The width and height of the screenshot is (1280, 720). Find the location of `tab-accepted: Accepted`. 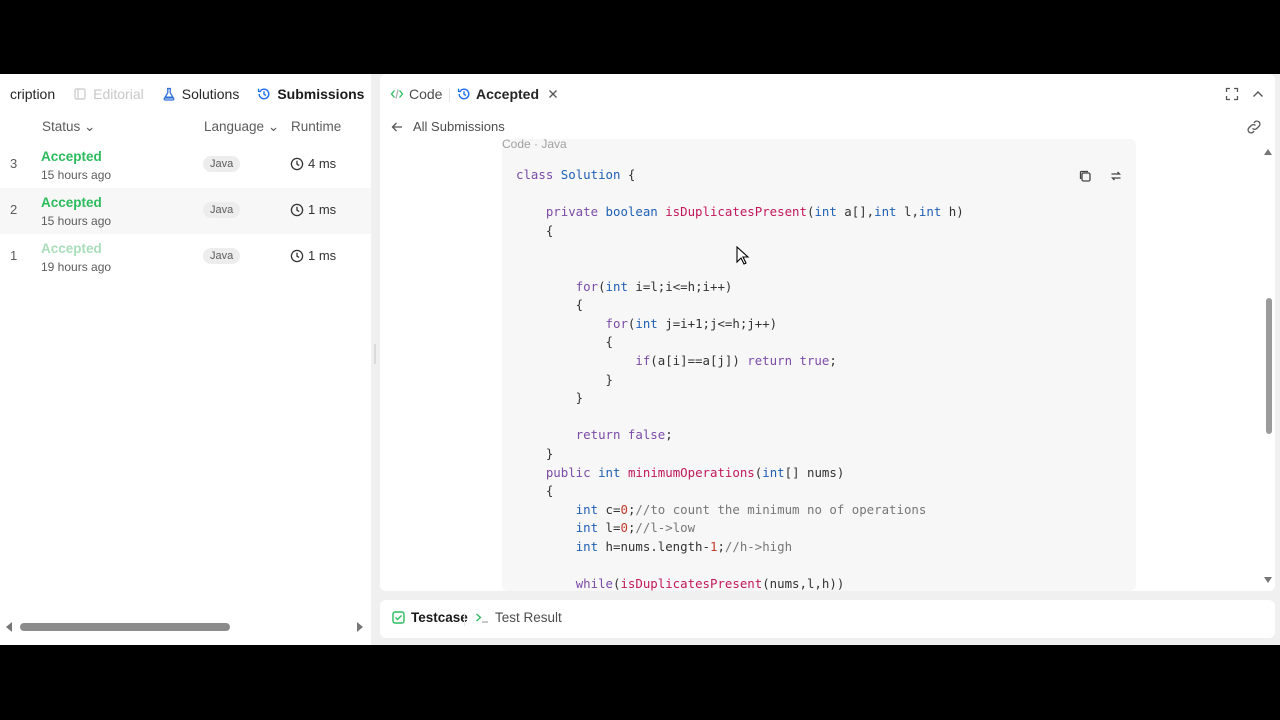

tab-accepted: Accepted is located at coordinates (508, 94).